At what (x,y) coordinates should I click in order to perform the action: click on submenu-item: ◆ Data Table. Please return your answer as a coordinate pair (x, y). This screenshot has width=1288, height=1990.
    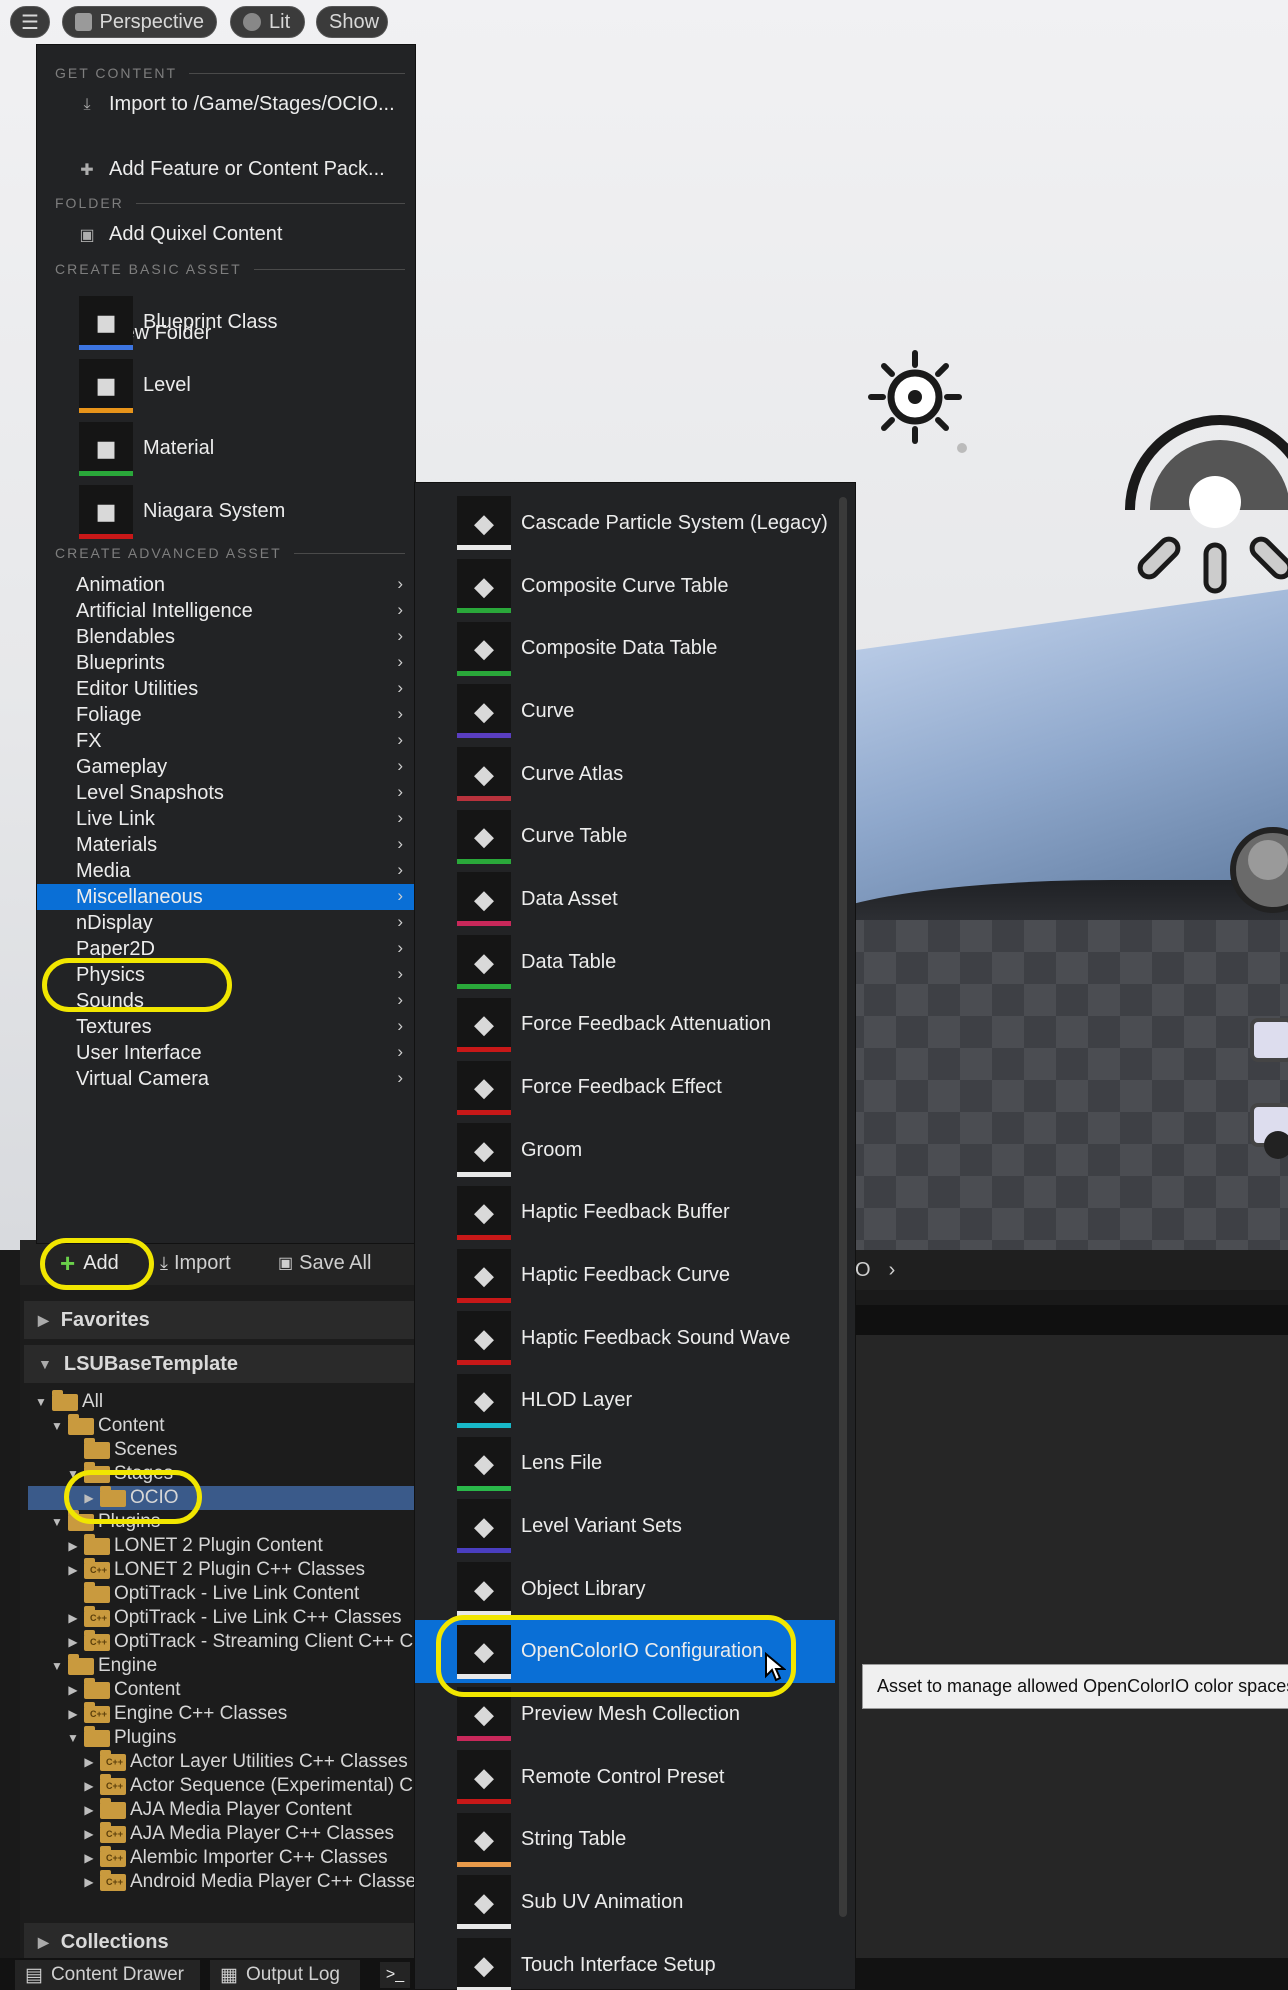
    Looking at the image, I should click on (625, 962).